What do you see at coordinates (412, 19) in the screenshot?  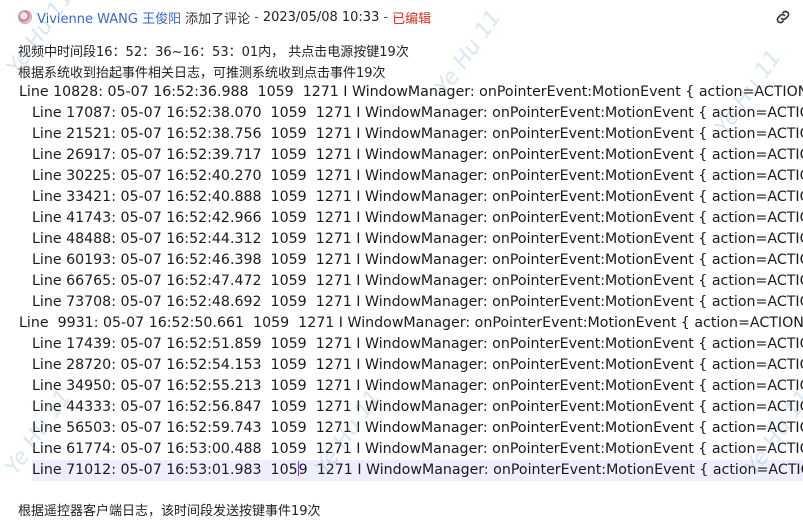 I see `edited-badge: 已编辑` at bounding box center [412, 19].